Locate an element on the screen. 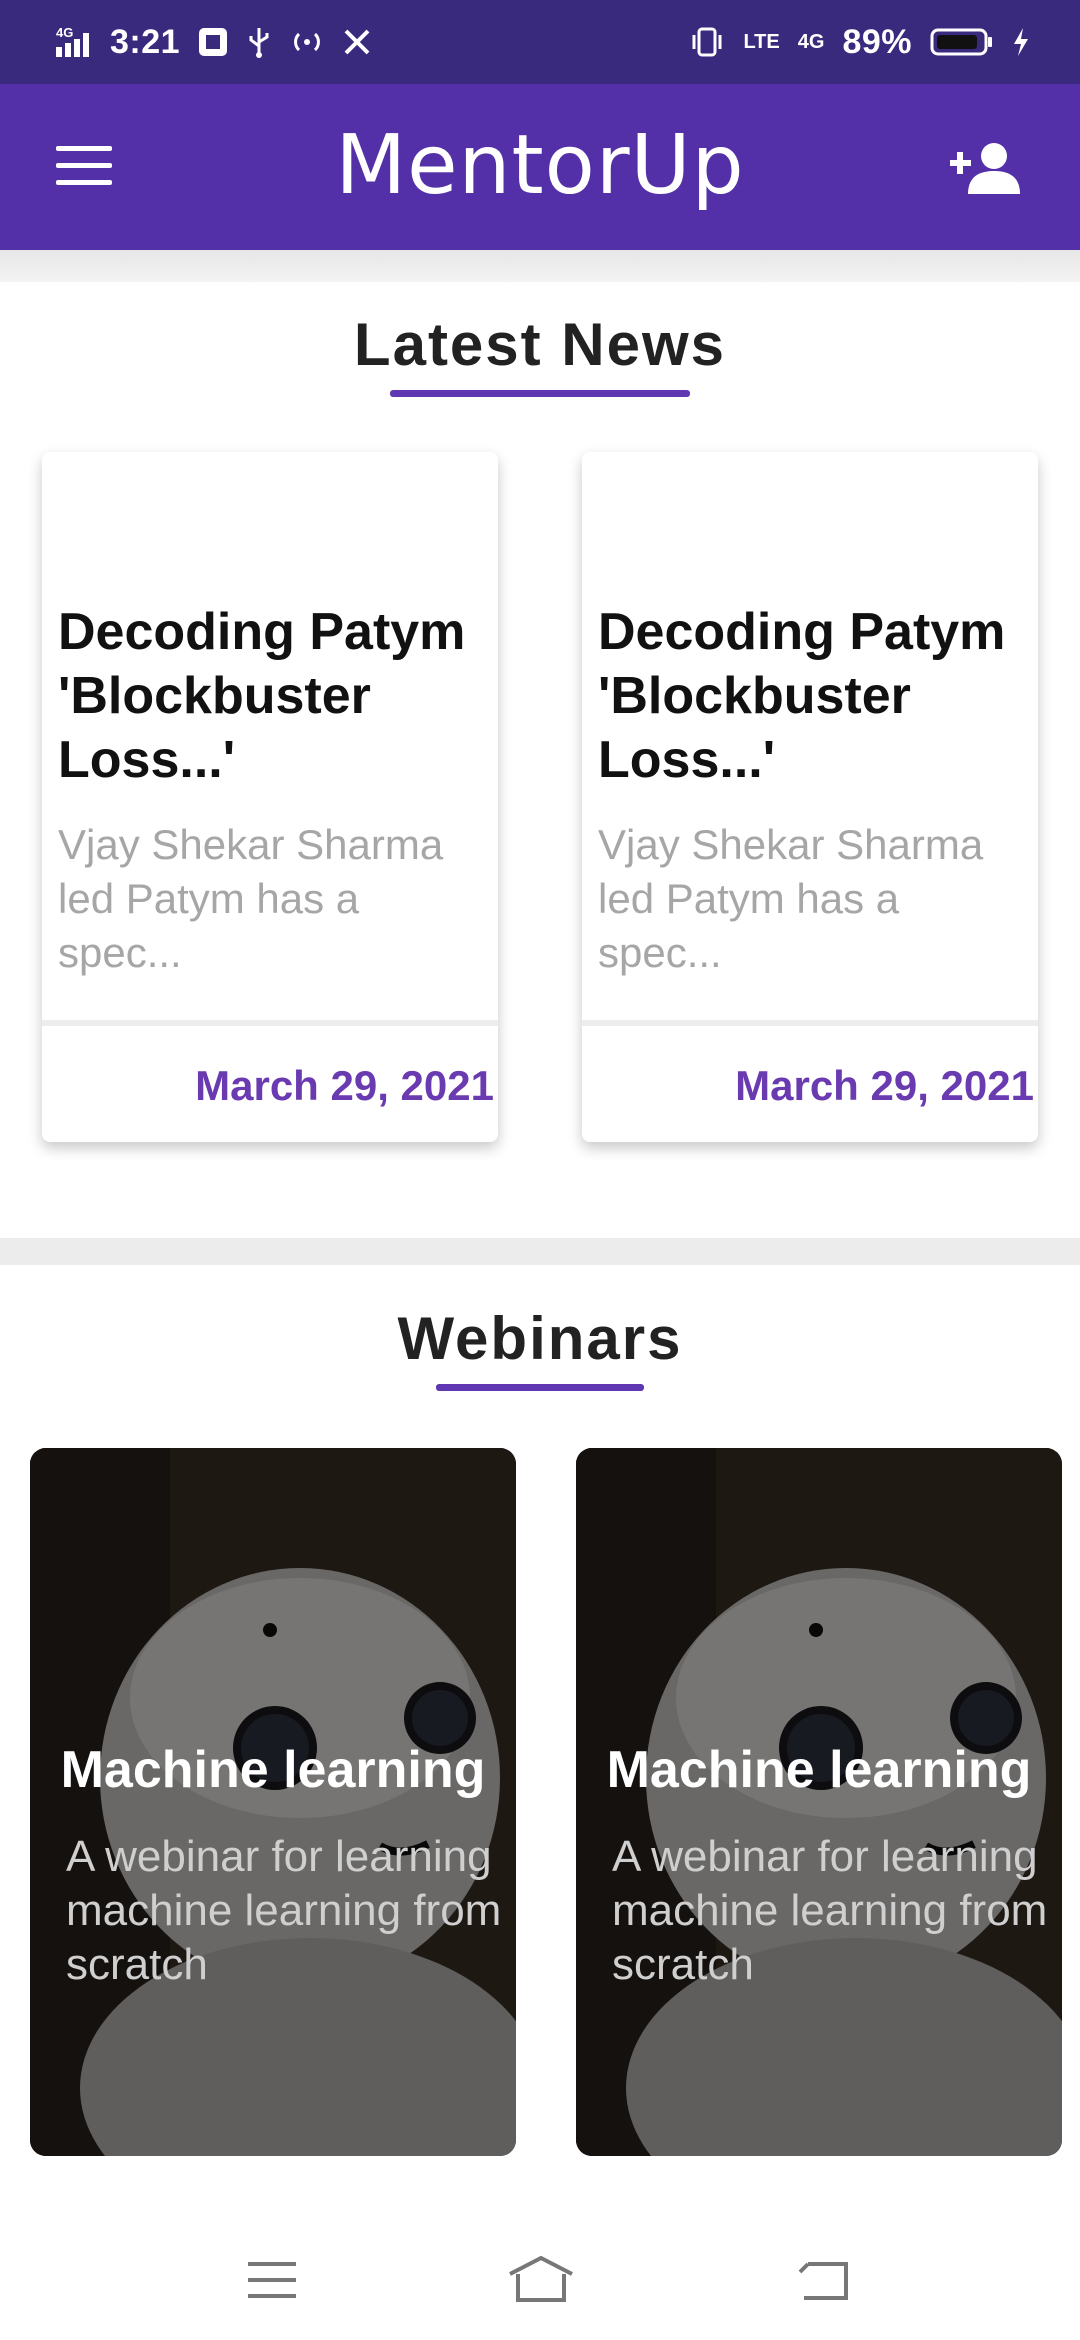  svg-text: 4G is located at coordinates (64, 32).